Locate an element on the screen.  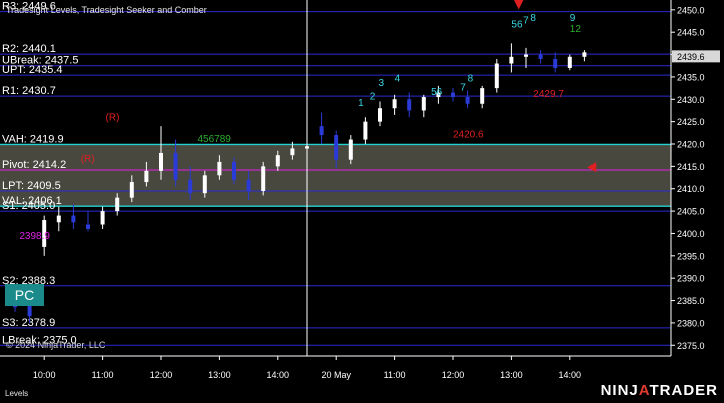
y-tick-label: 2405.0 is located at coordinates (691, 212).